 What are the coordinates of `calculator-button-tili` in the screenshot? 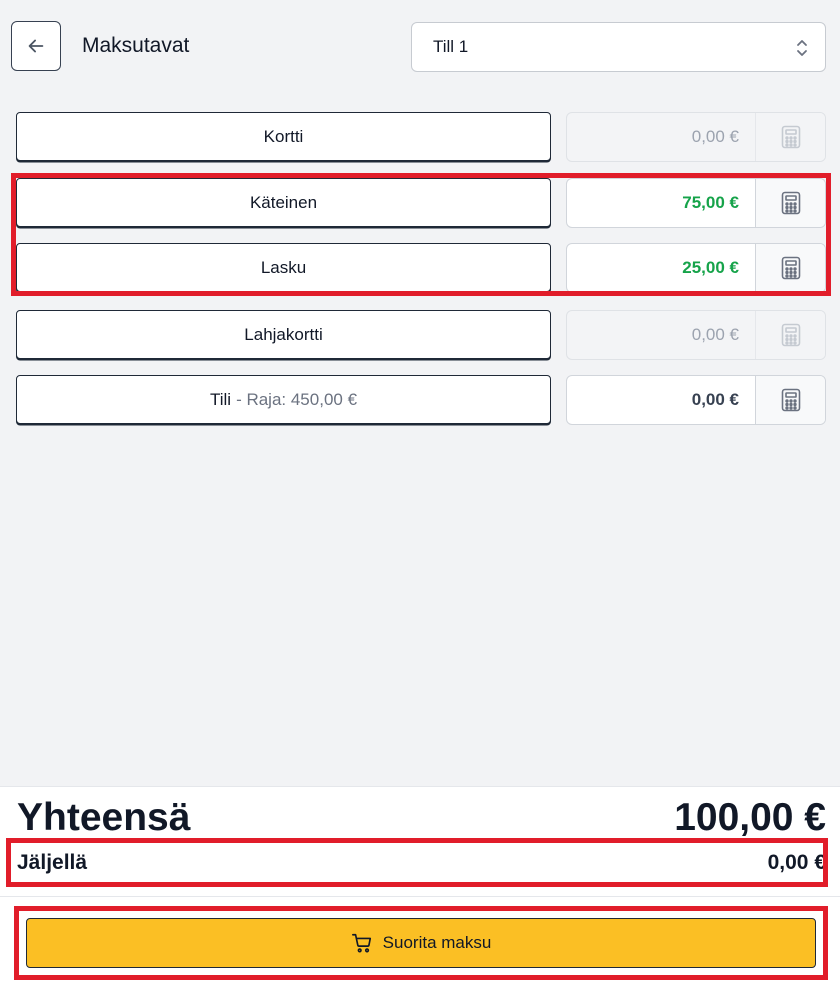 It's located at (790, 400).